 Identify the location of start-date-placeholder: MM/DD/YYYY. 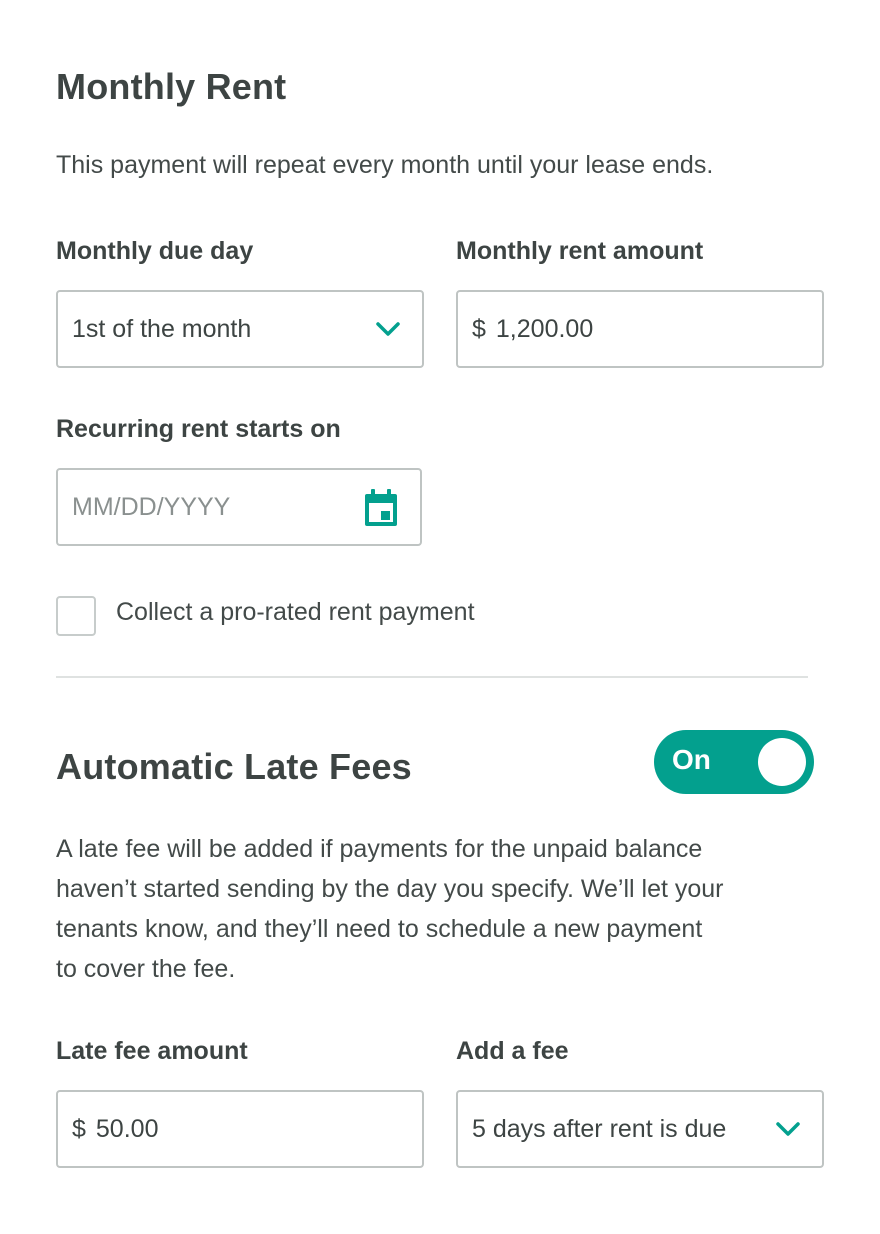
(151, 506).